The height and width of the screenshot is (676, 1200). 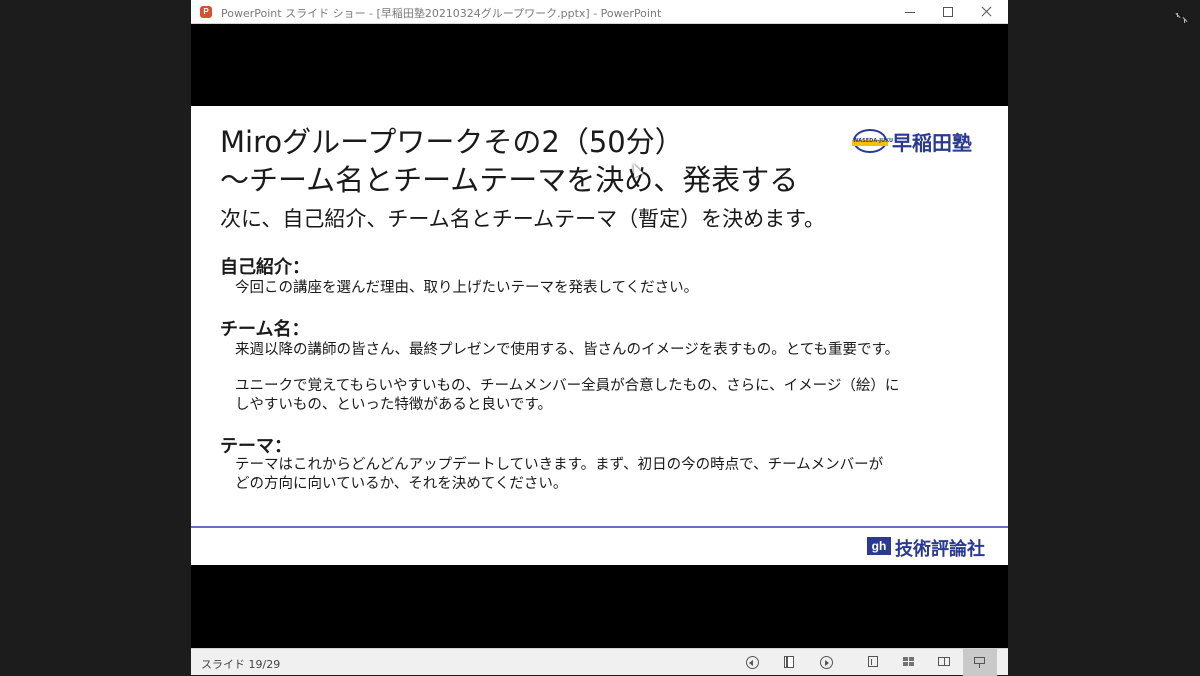 I want to click on normal-view-icon, so click(x=873, y=661).